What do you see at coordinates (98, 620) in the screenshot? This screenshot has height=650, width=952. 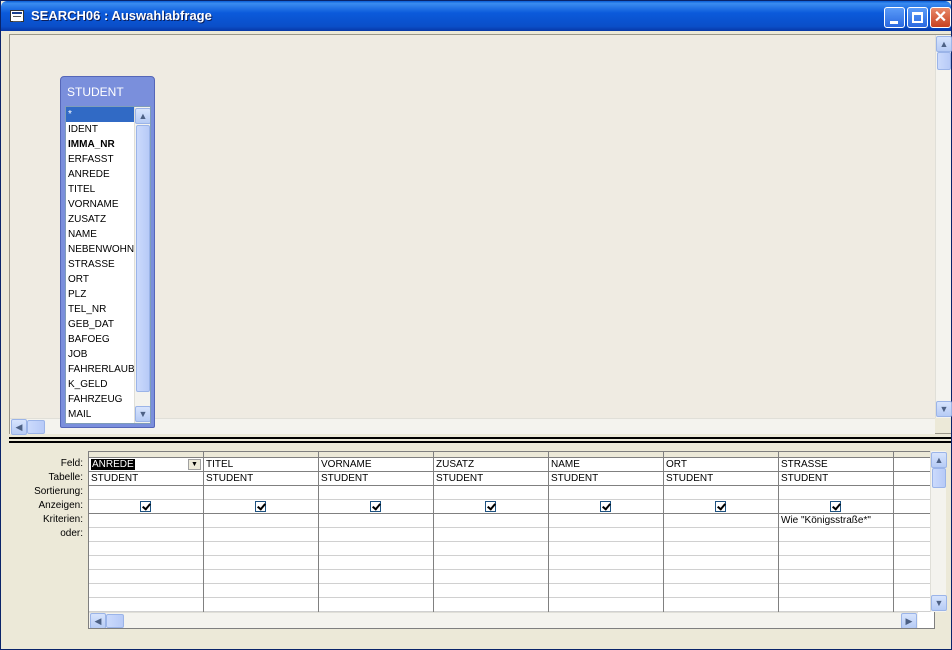 I see `grid-scroll-left-button: ◀` at bounding box center [98, 620].